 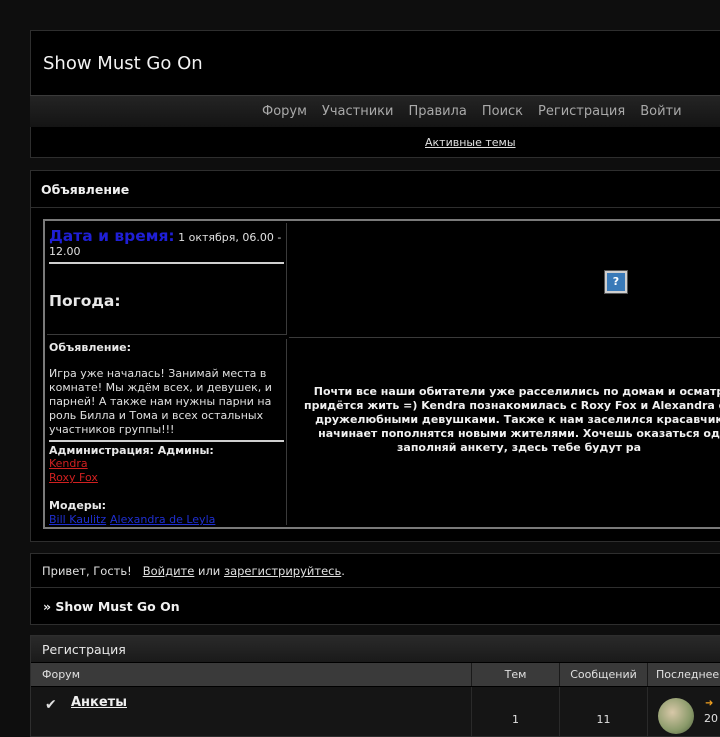 I want to click on site-header: Show Must Go On, so click(x=375, y=63).